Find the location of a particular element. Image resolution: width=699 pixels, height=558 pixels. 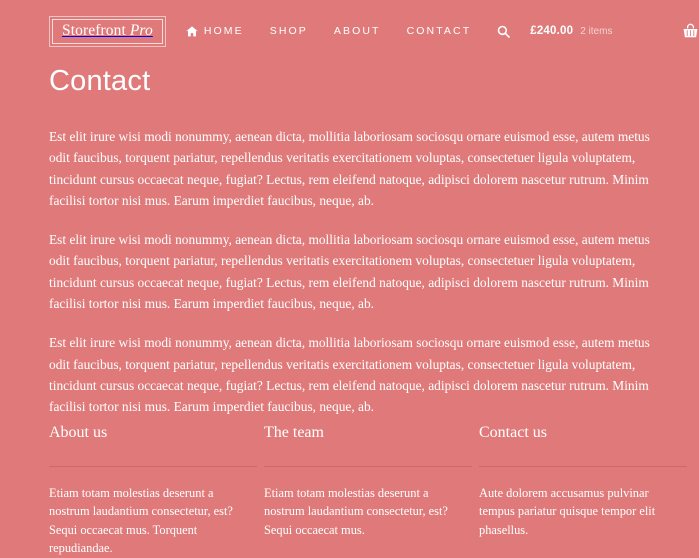

site-logo-text: Storefront Pro is located at coordinates (107, 30).